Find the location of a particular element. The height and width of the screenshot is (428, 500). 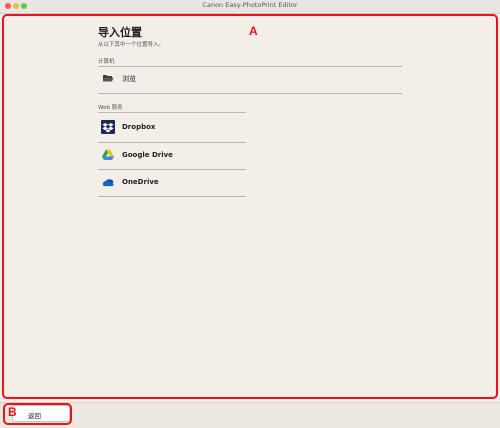

annotation-label-a: A is located at coordinates (253, 31).